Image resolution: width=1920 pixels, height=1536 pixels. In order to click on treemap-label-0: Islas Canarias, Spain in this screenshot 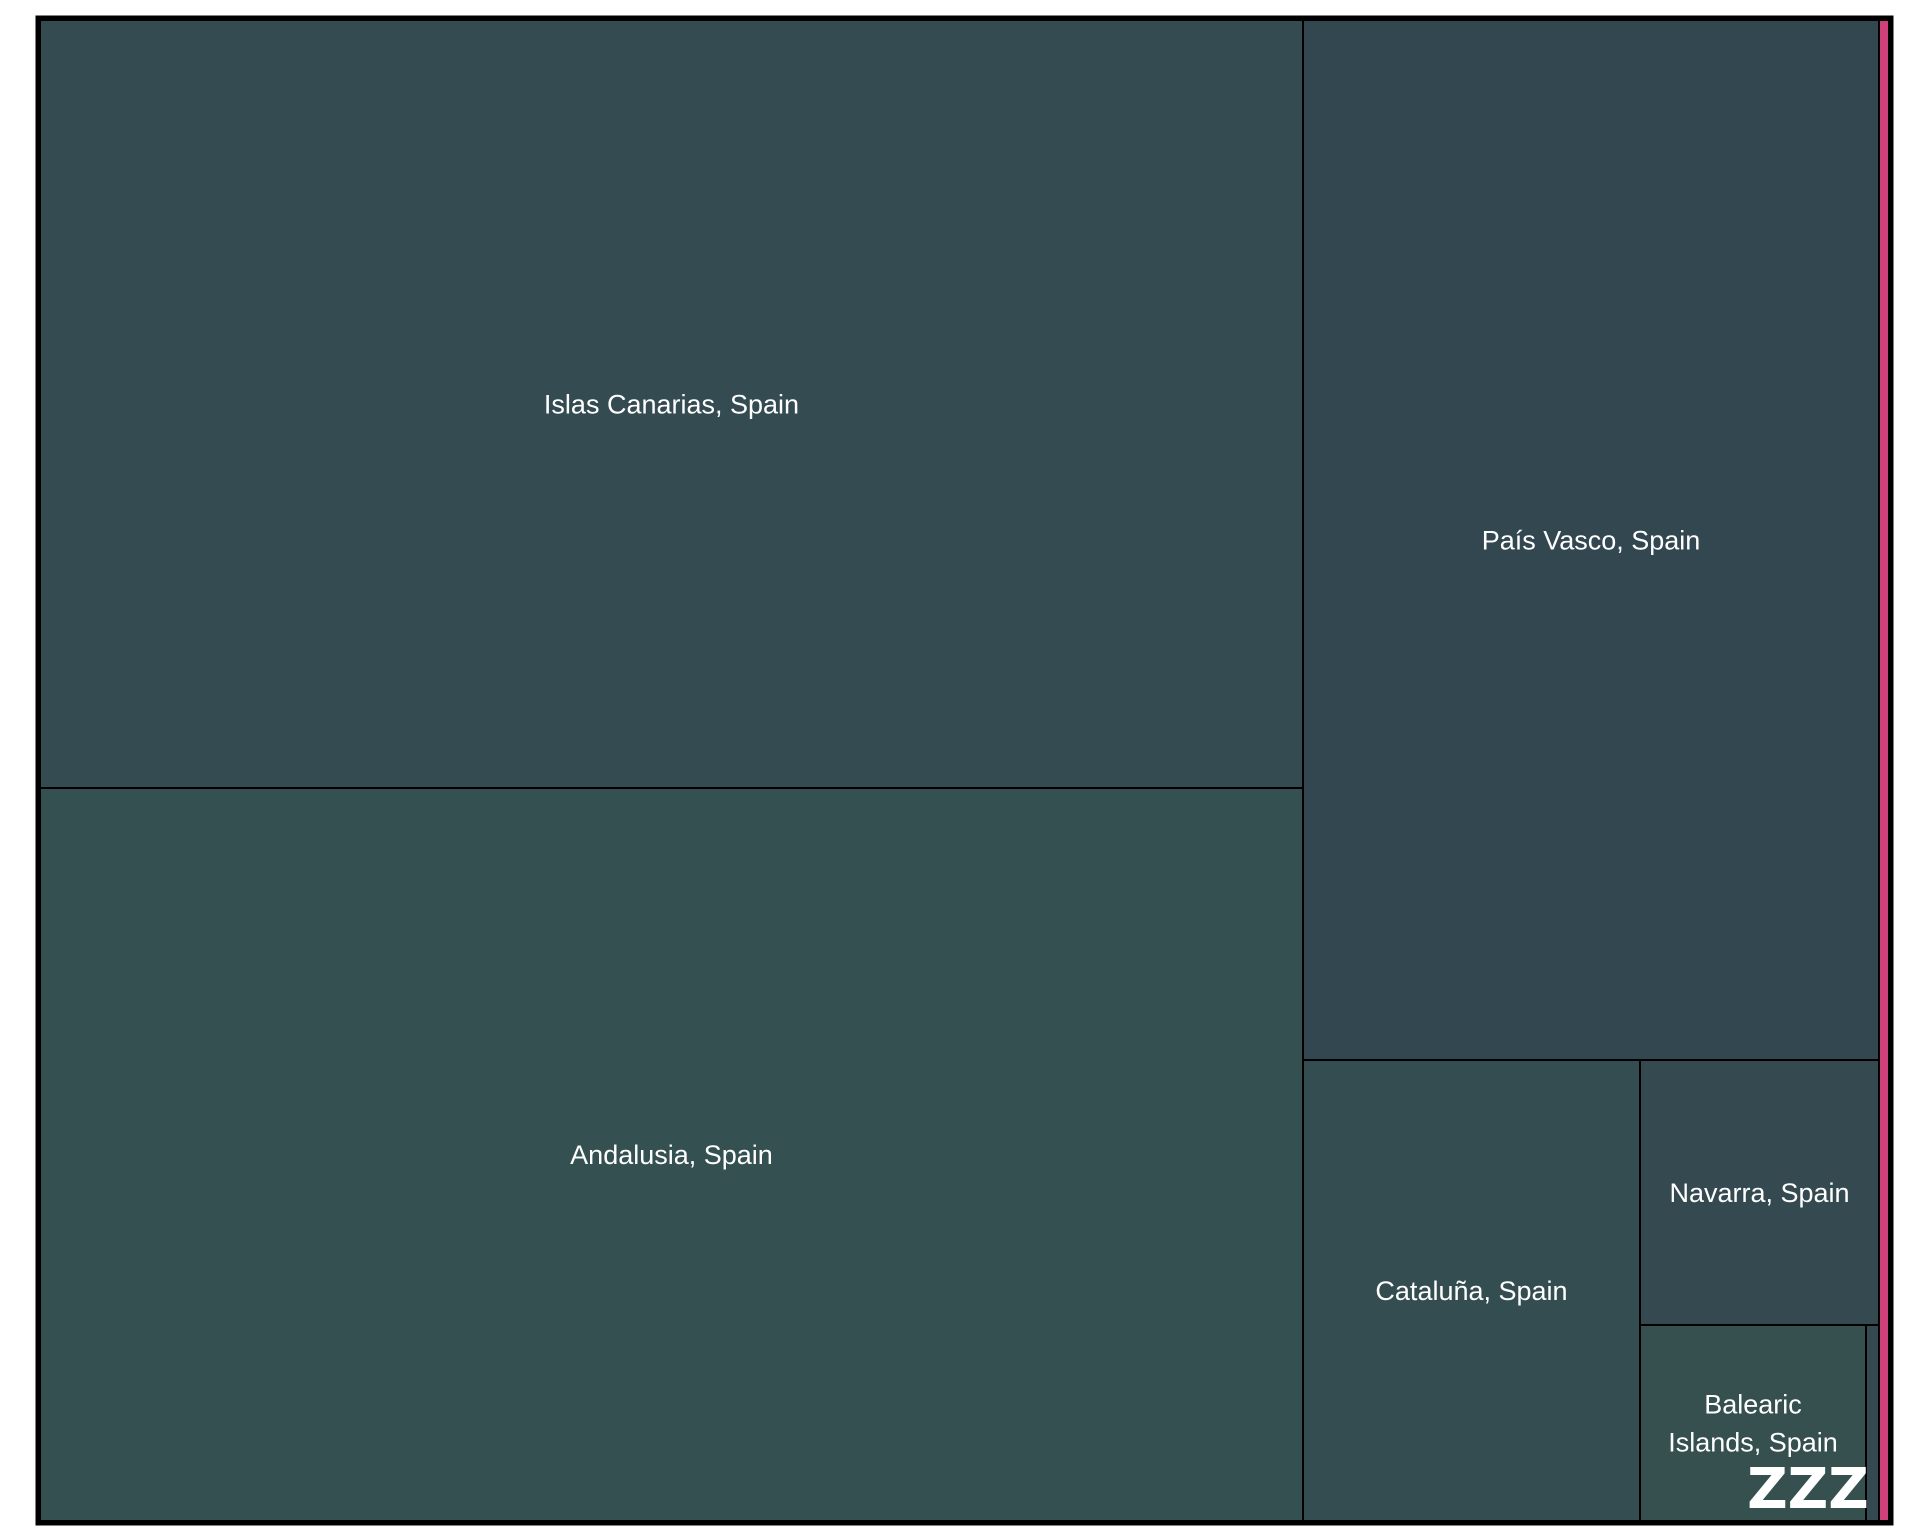, I will do `click(671, 404)`.